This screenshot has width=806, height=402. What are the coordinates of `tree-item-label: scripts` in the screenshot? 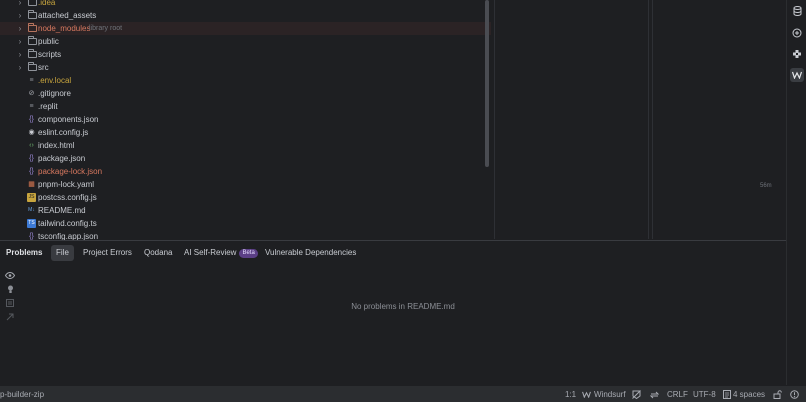 It's located at (50, 54).